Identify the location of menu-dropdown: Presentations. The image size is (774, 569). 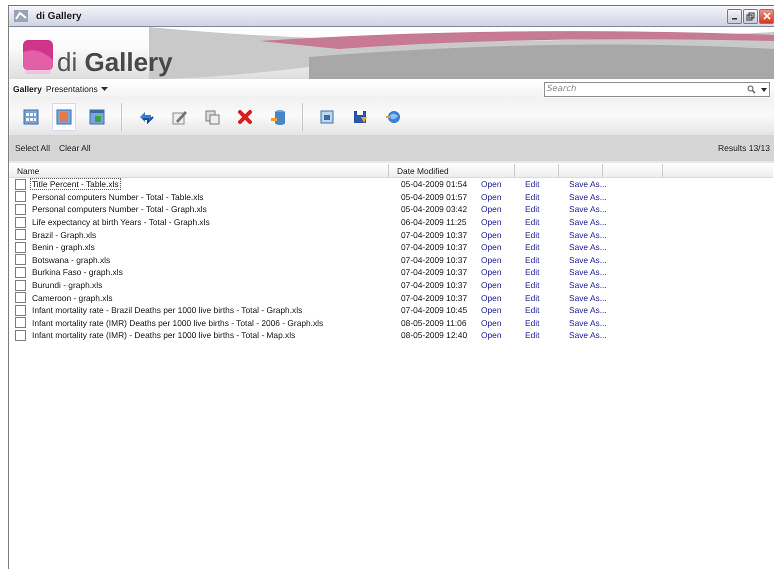
(77, 89).